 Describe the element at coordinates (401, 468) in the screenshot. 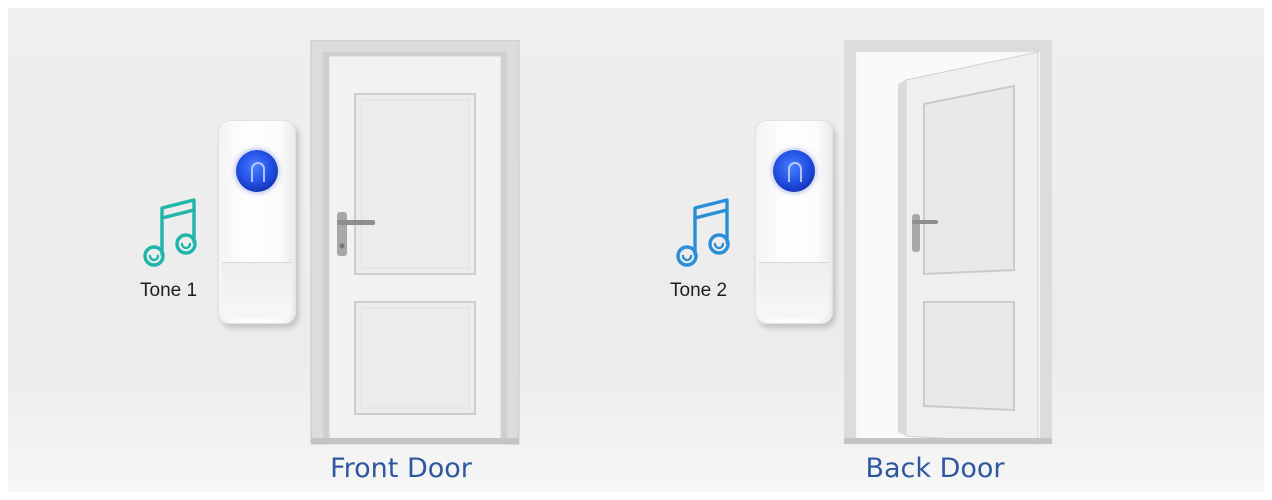

I see `door-label: Front Door` at that location.